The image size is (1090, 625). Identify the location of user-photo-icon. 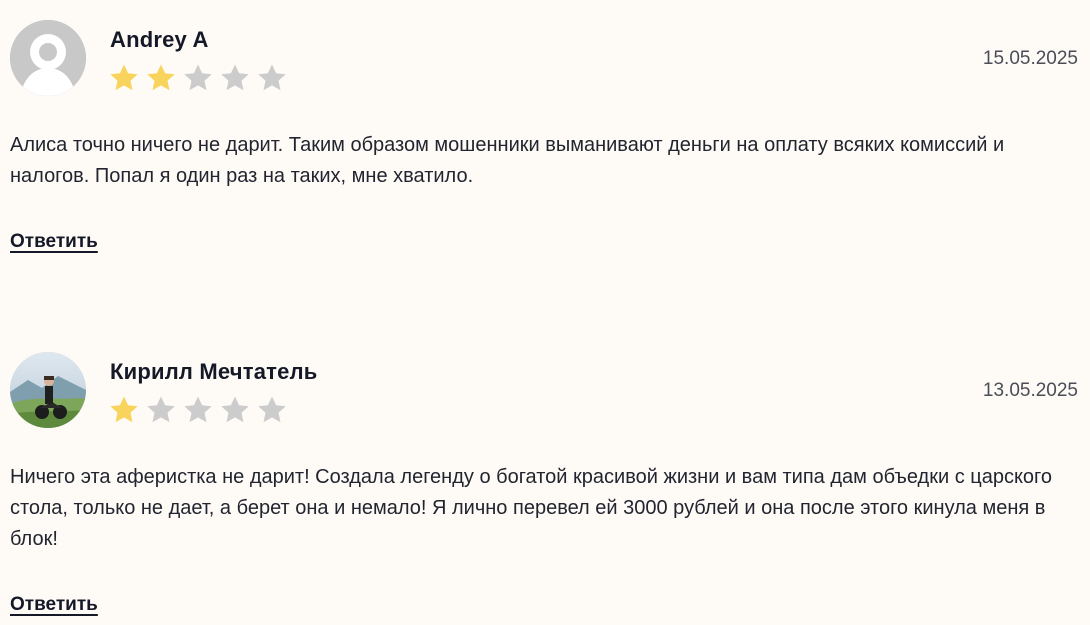
(48, 390).